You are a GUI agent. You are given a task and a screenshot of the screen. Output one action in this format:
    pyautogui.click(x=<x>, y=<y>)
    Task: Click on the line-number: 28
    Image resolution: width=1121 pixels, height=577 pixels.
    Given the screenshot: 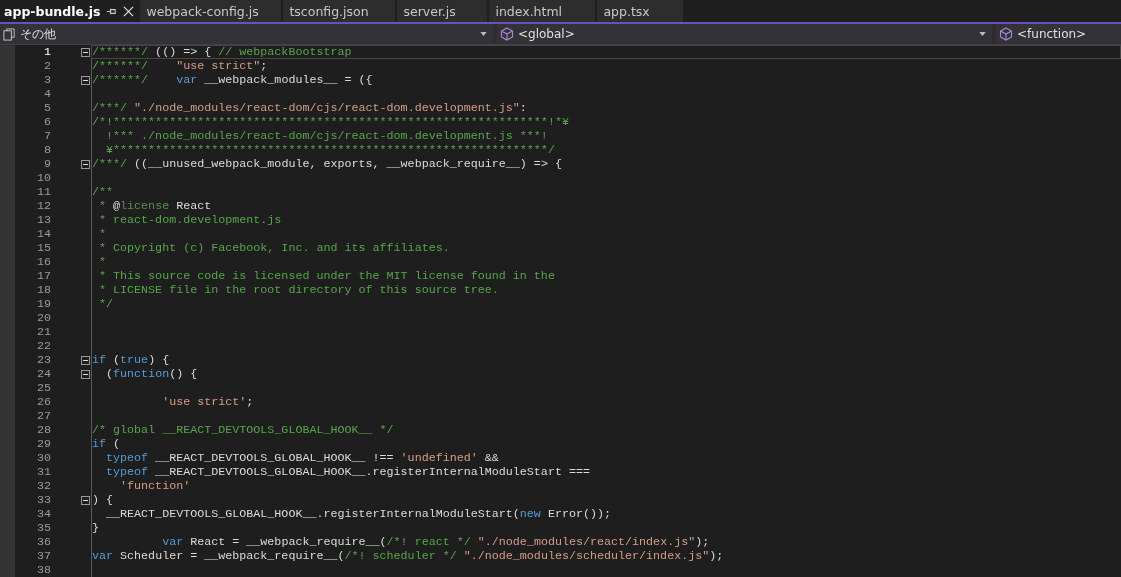 What is the action you would take?
    pyautogui.click(x=43, y=430)
    